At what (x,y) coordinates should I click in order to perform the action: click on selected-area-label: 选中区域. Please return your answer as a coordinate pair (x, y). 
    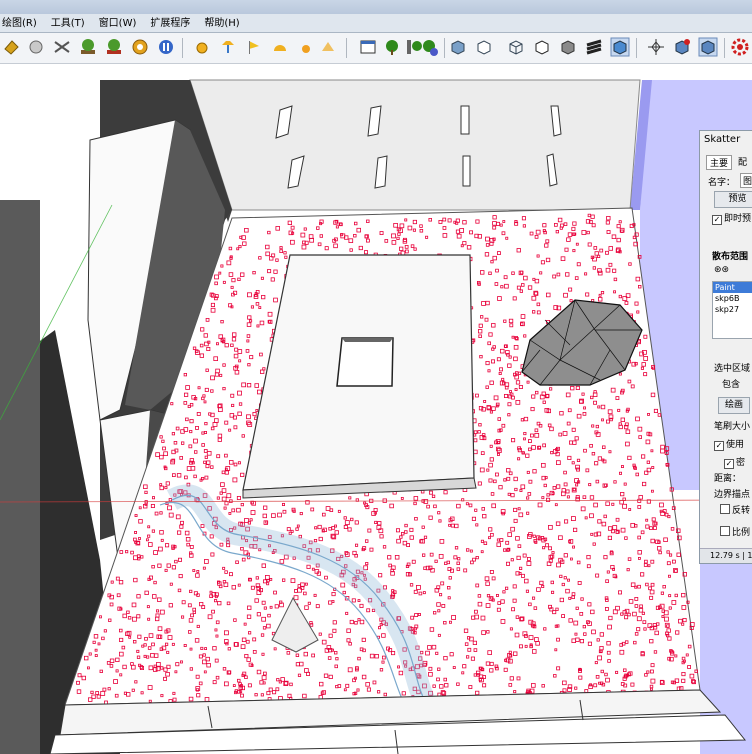
    Looking at the image, I should click on (732, 369).